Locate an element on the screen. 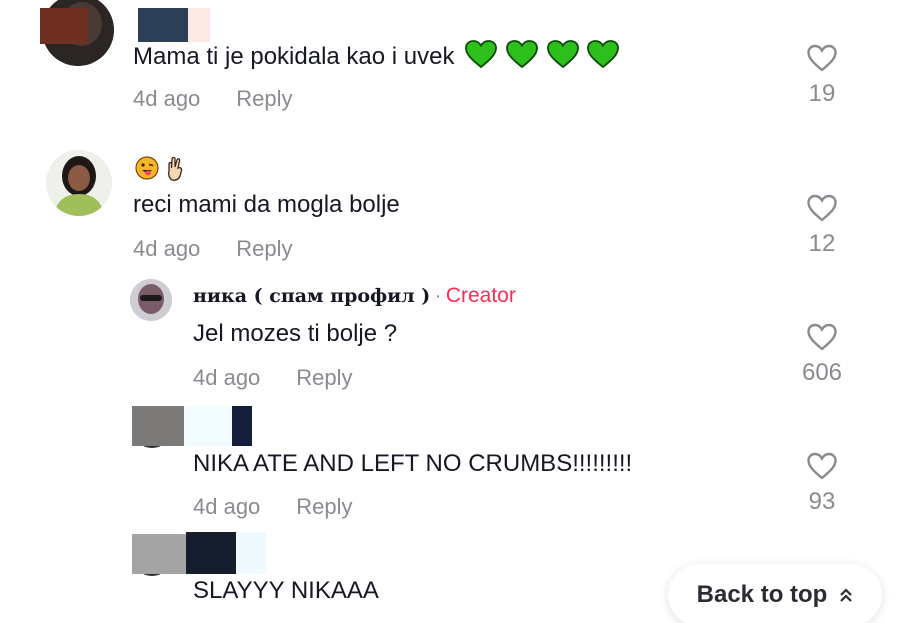 This screenshot has width=900, height=623. back-to-top-button: Back to top is located at coordinates (775, 593).